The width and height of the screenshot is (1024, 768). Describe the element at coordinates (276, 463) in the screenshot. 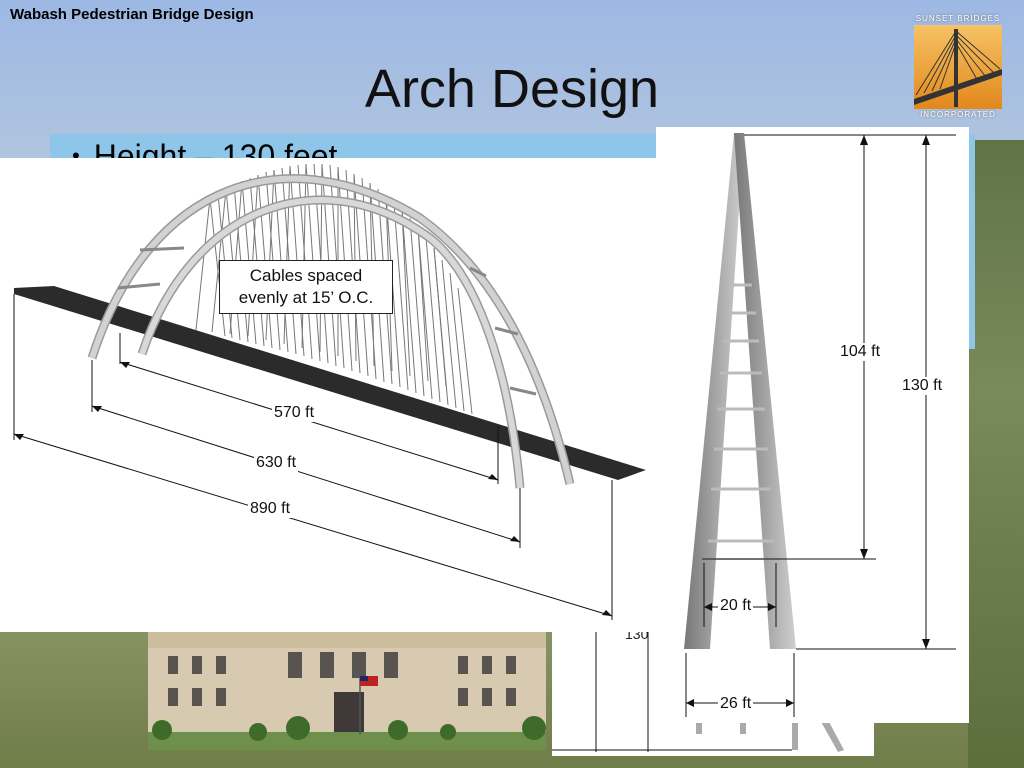

I see `dim-label-630: 630 ft` at that location.